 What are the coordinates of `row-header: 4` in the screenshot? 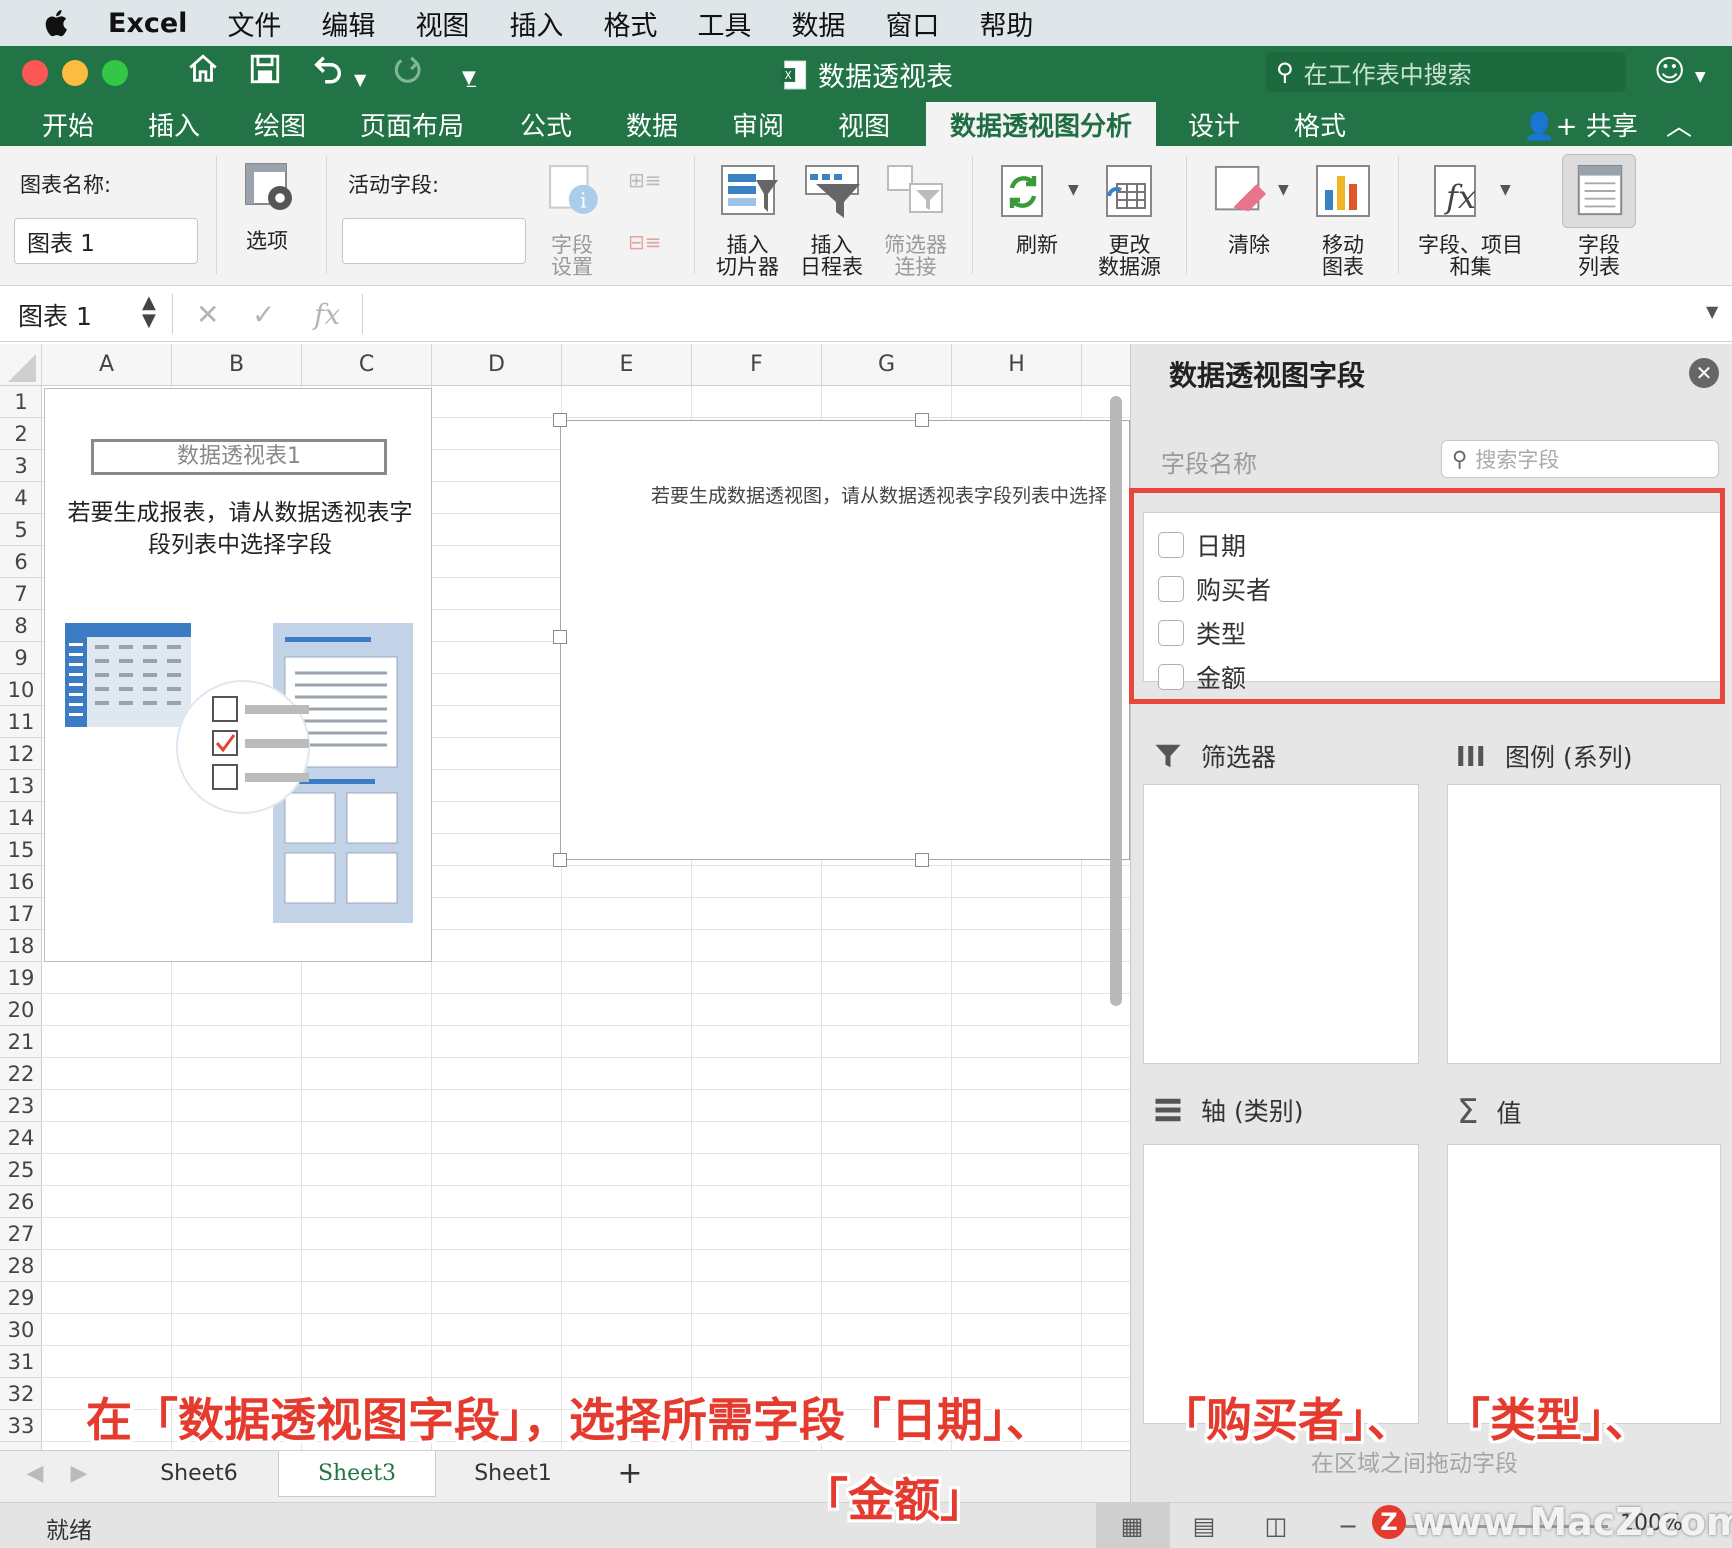 It's located at (21, 498).